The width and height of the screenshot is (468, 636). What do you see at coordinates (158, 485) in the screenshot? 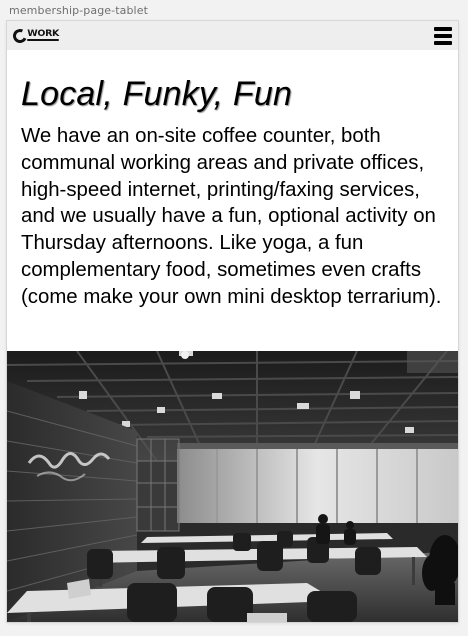
I see `glass-partition` at bounding box center [158, 485].